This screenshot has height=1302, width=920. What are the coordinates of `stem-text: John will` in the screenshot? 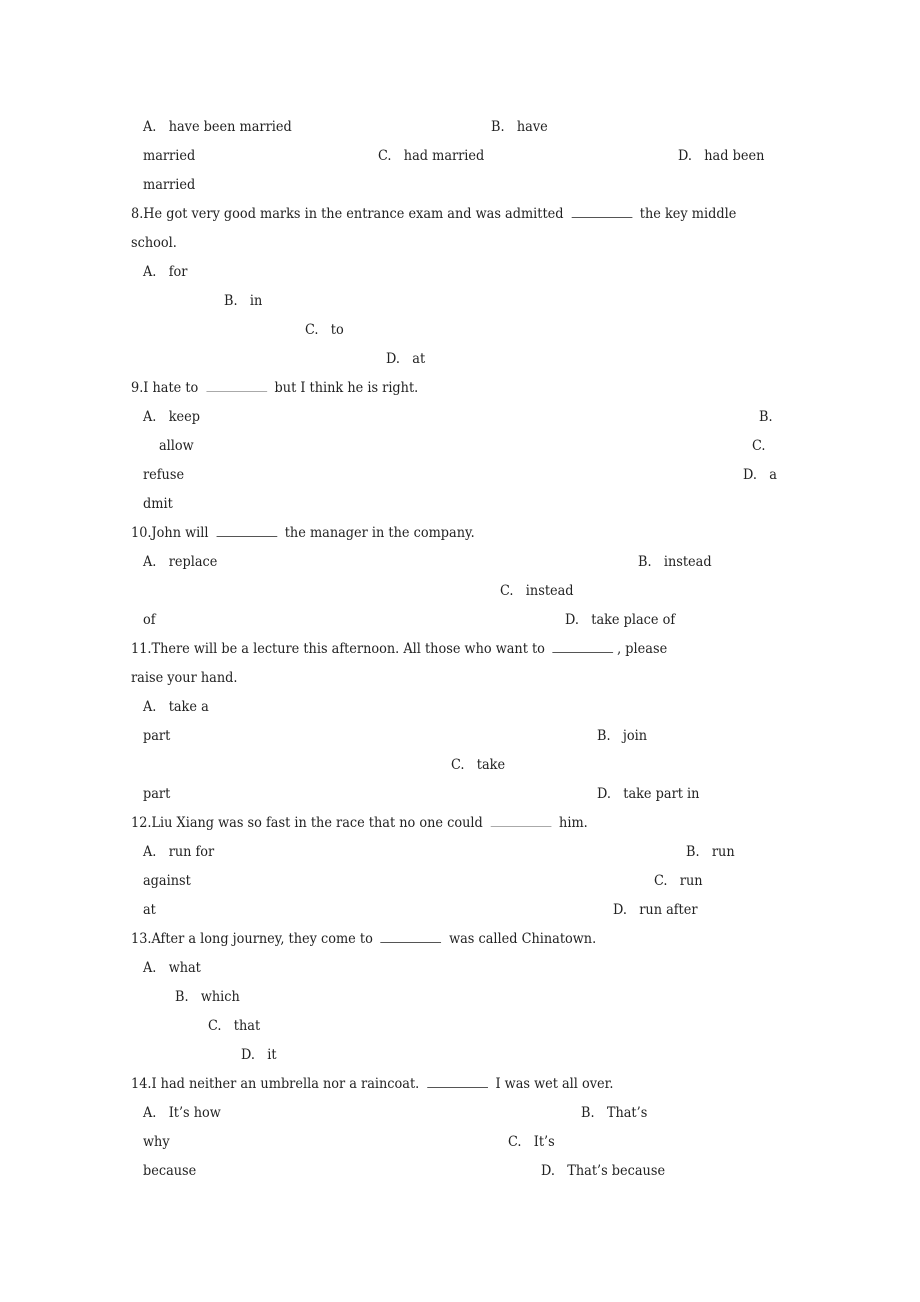 It's located at (180, 533).